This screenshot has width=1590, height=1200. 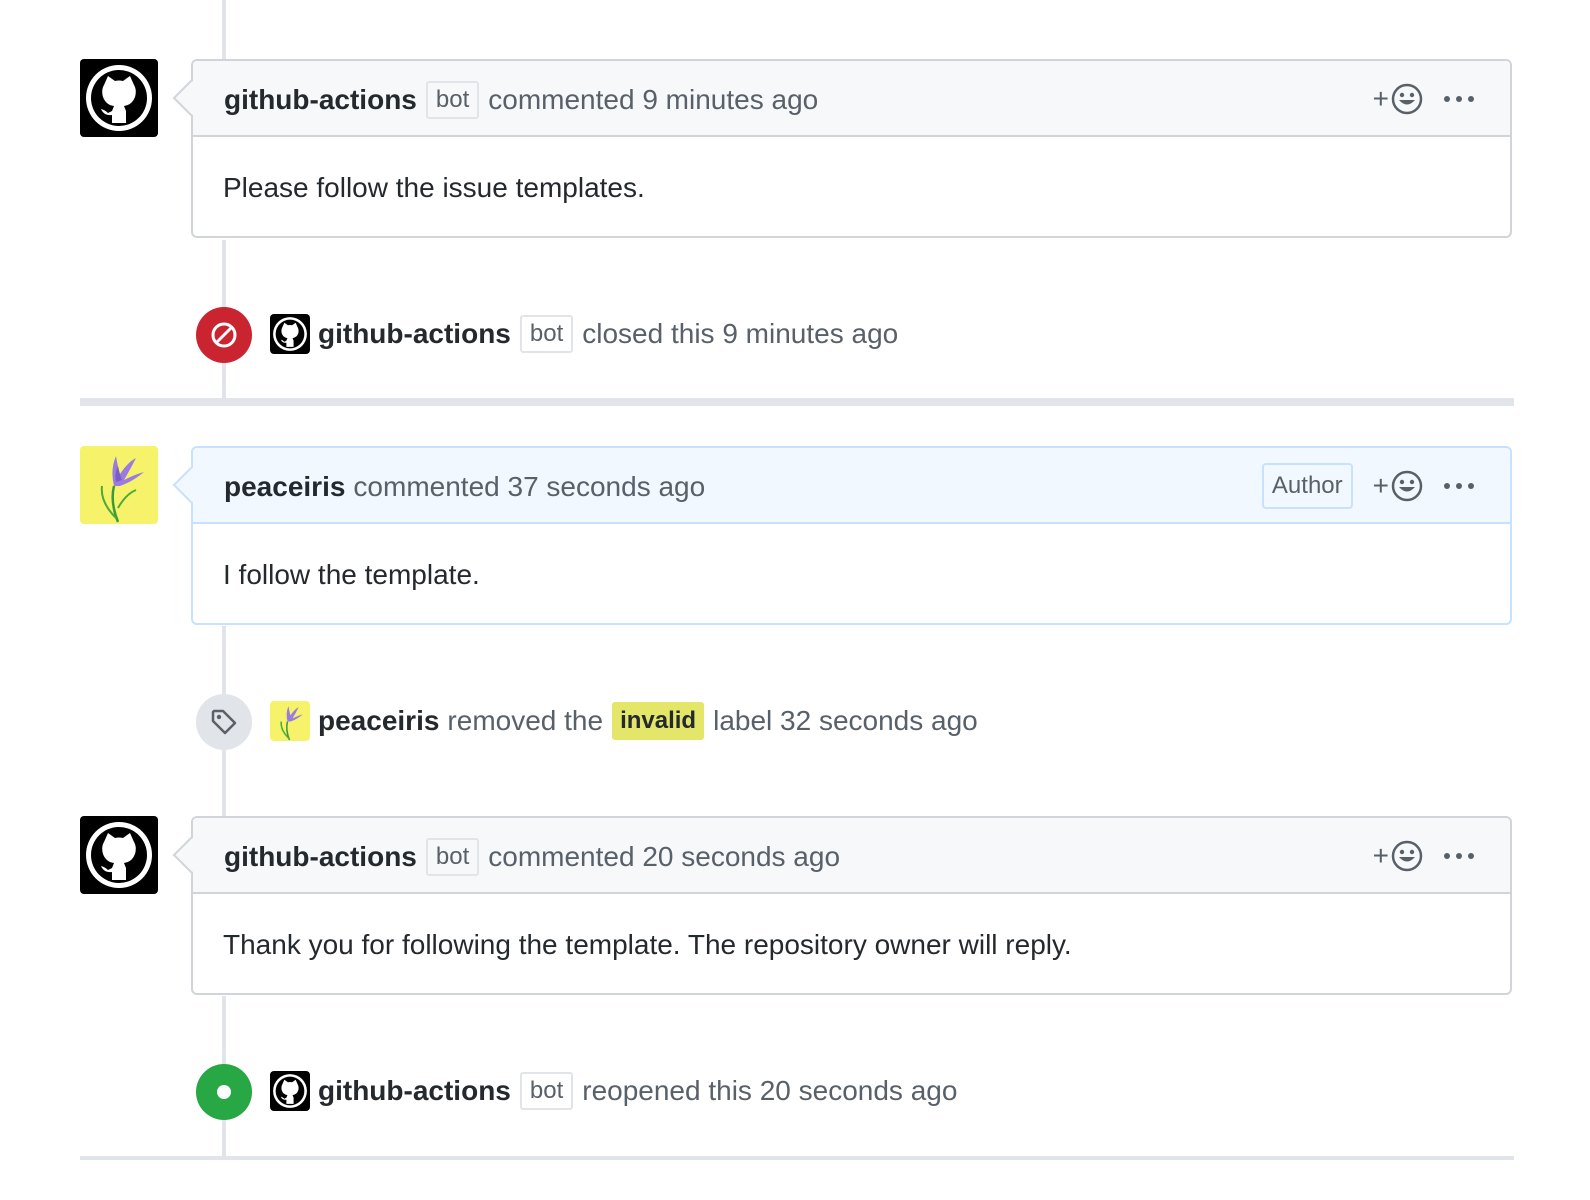 What do you see at coordinates (284, 487) in the screenshot?
I see `comment-author: peaceiris` at bounding box center [284, 487].